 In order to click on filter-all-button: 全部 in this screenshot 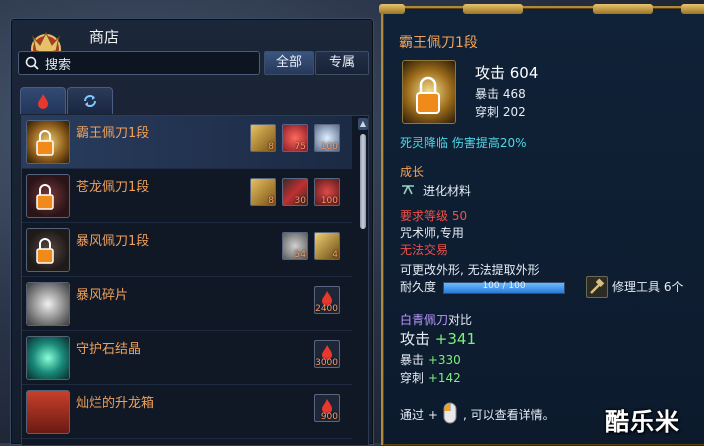, I will do `click(289, 63)`.